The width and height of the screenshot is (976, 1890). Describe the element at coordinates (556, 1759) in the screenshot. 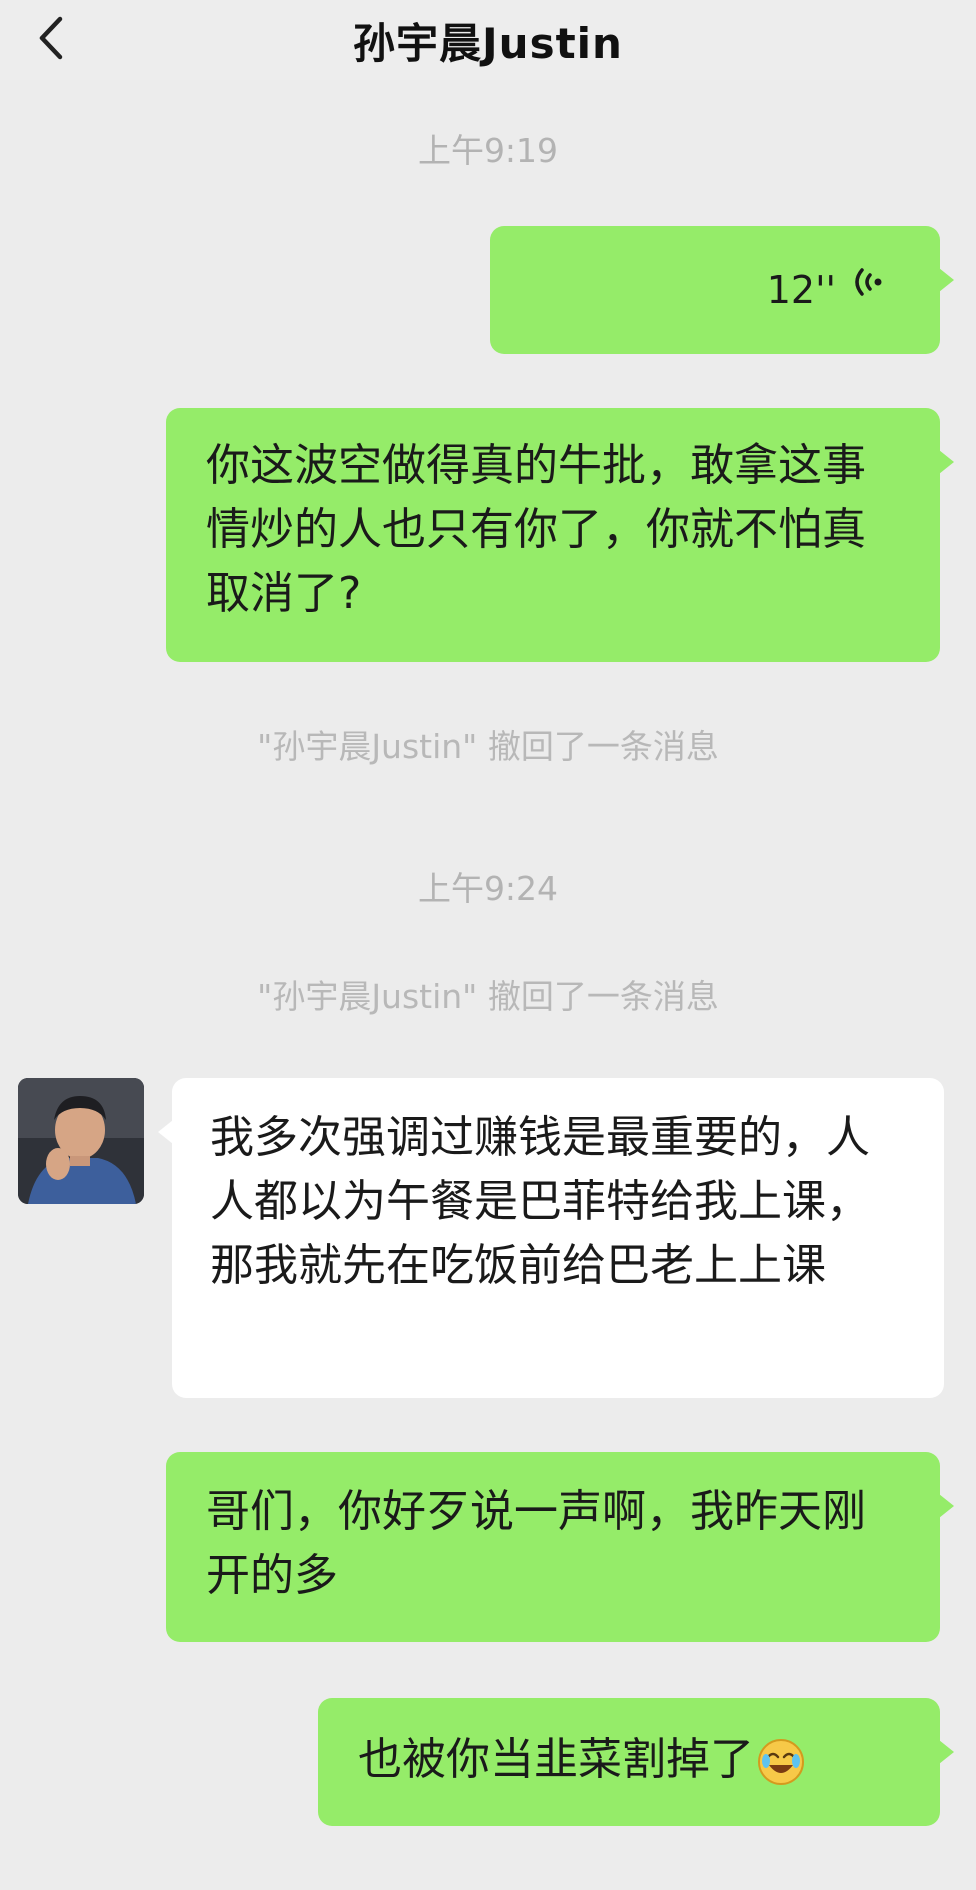

I see `message-text: 也被你当韭菜割掉了` at that location.